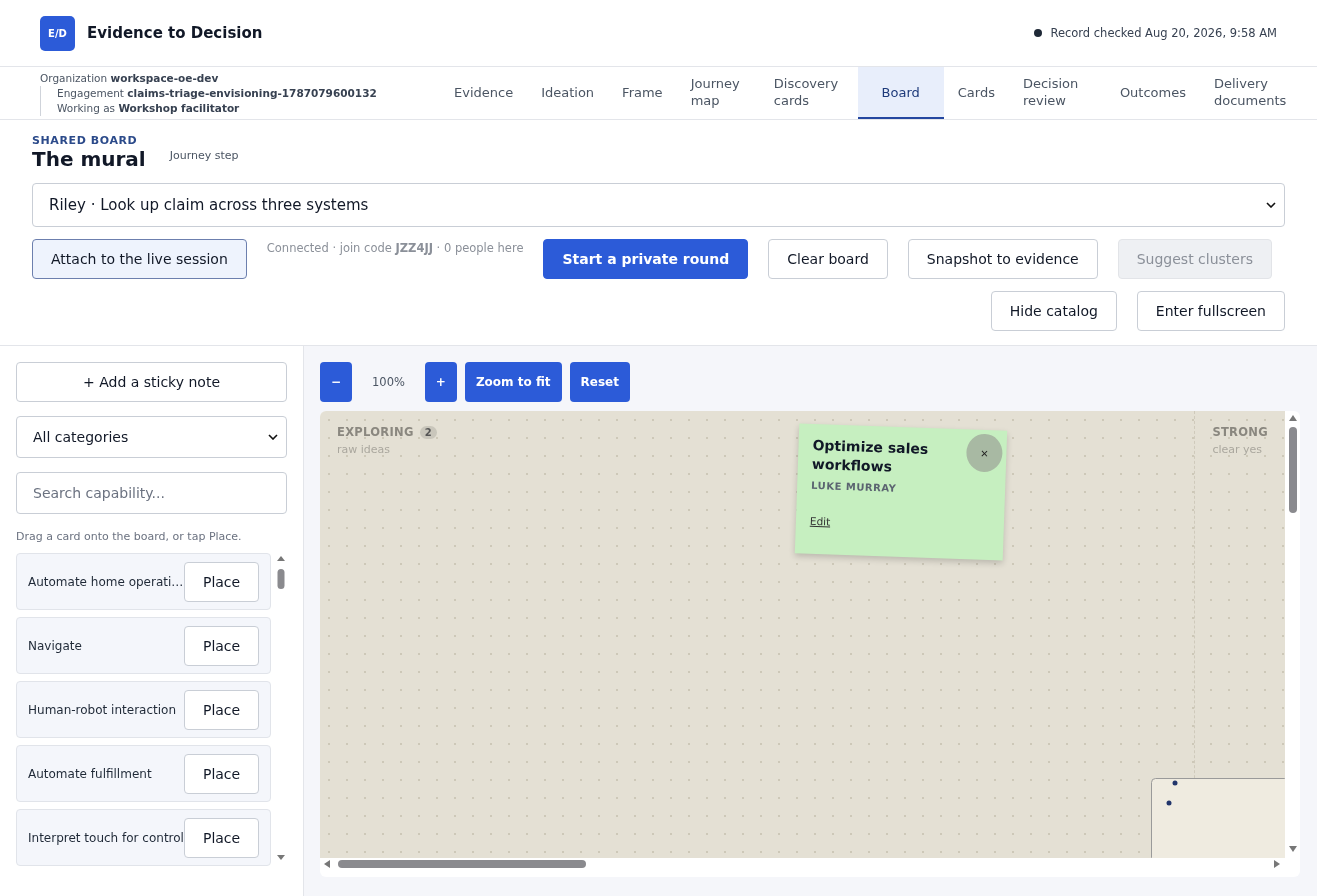 The width and height of the screenshot is (1317, 896). Describe the element at coordinates (820, 521) in the screenshot. I see `edit-link: Edit` at that location.